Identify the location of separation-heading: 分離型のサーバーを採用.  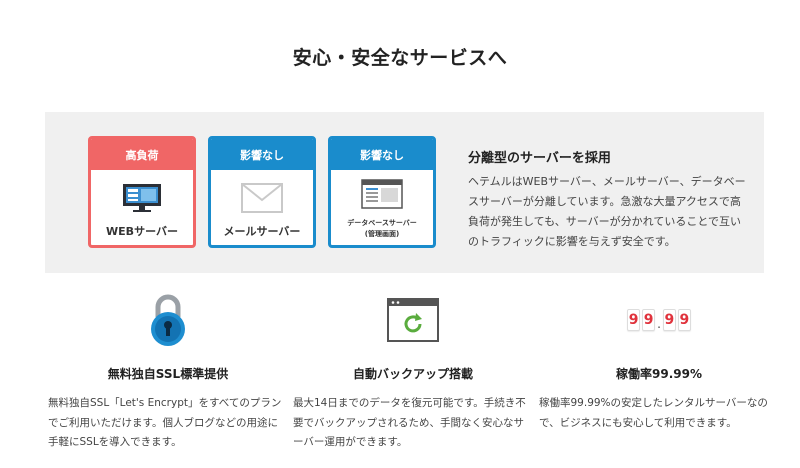
(539, 158).